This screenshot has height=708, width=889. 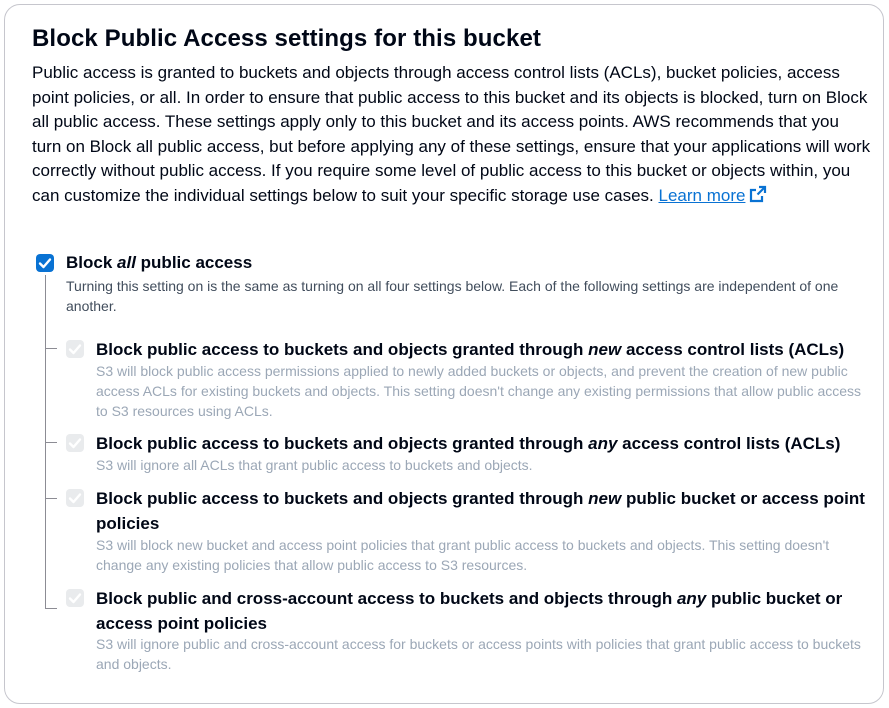 What do you see at coordinates (194, 262) in the screenshot?
I see `block-all-label-suffix: public access` at bounding box center [194, 262].